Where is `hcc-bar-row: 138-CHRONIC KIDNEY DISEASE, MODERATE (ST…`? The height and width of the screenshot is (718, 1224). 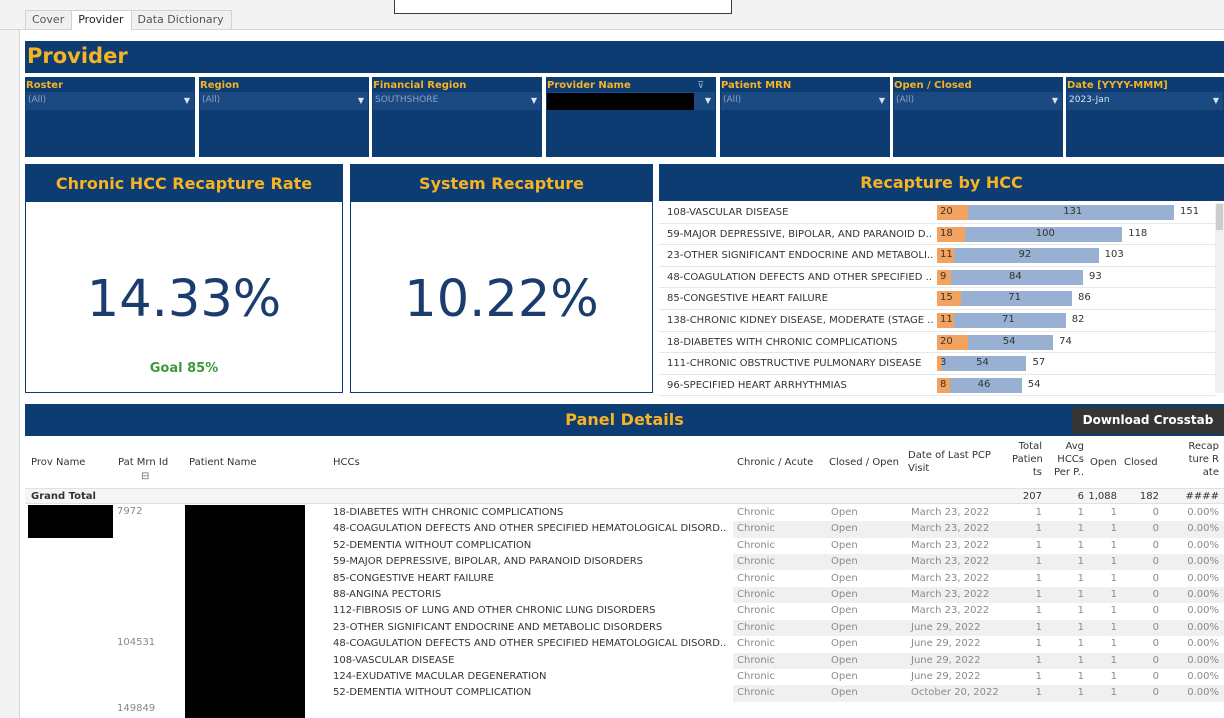
hcc-bar-row: 138-CHRONIC KIDNEY DISEASE, MODERATE (ST… is located at coordinates (938, 321).